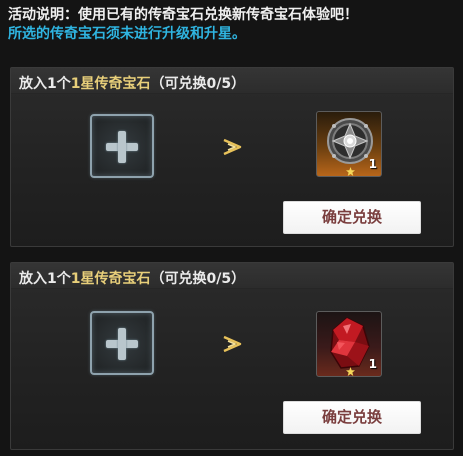 The width and height of the screenshot is (463, 456). I want to click on description-text: 活动说明：使用已有的传奇宝石兑换新传奇宝石体验吧！, so click(183, 15).